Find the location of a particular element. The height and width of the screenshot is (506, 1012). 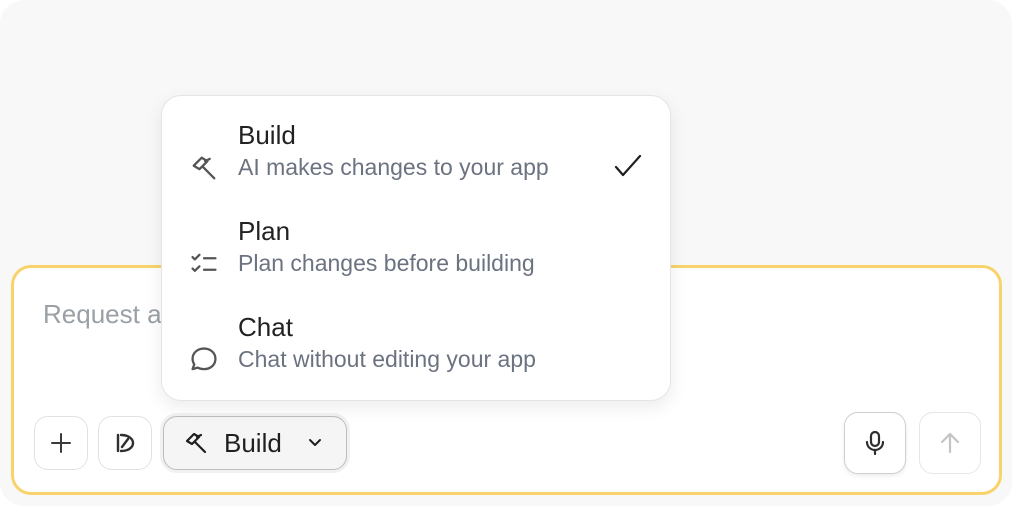

add-attachment-button is located at coordinates (61, 443).